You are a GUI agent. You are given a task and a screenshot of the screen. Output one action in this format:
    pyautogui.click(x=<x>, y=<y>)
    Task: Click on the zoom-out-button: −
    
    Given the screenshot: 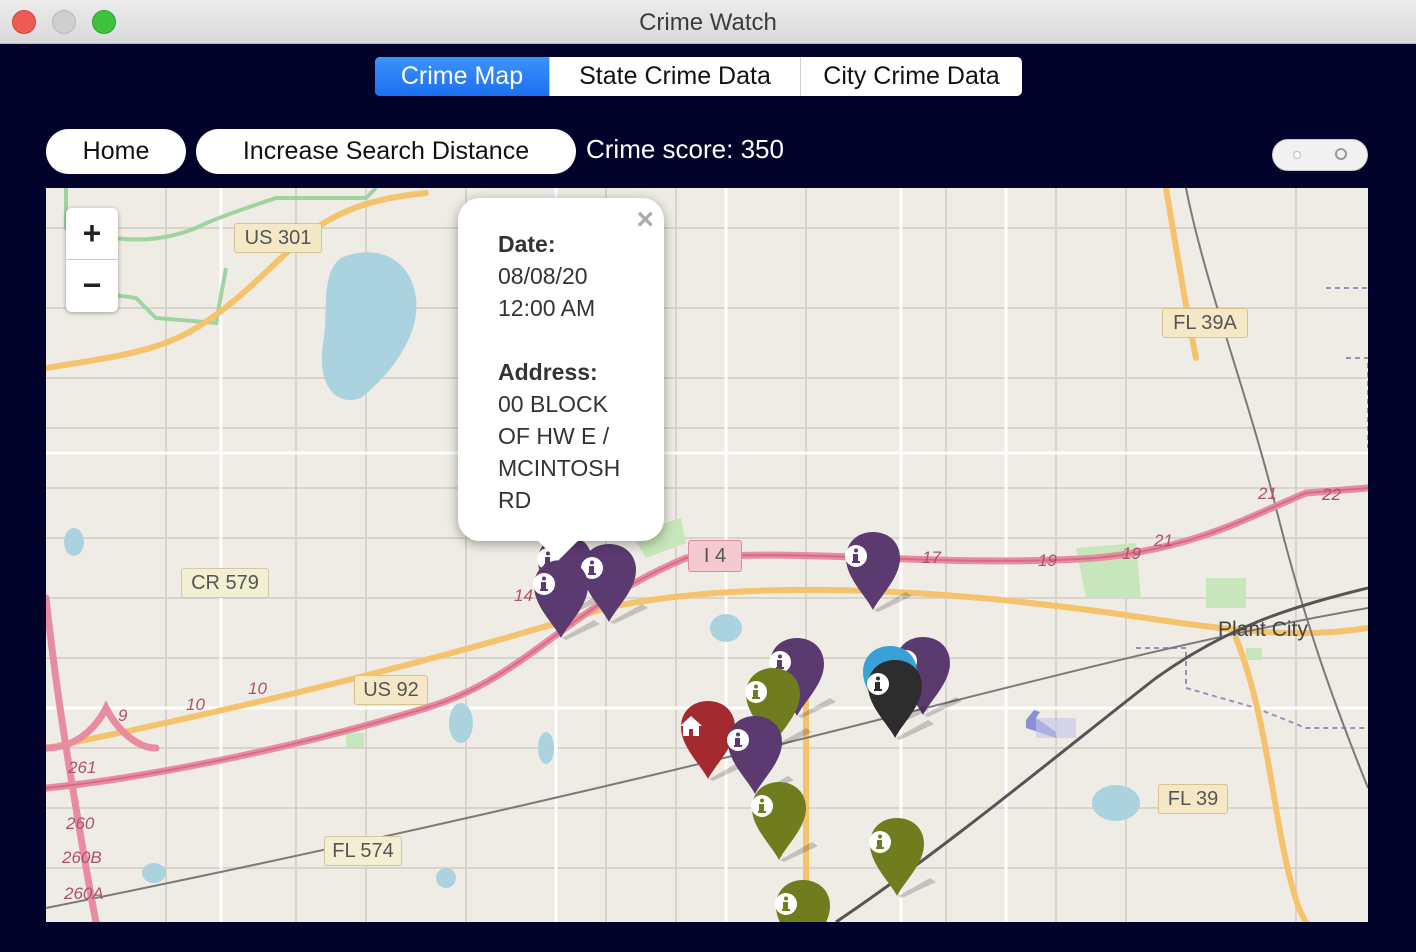 What is the action you would take?
    pyautogui.click(x=92, y=285)
    